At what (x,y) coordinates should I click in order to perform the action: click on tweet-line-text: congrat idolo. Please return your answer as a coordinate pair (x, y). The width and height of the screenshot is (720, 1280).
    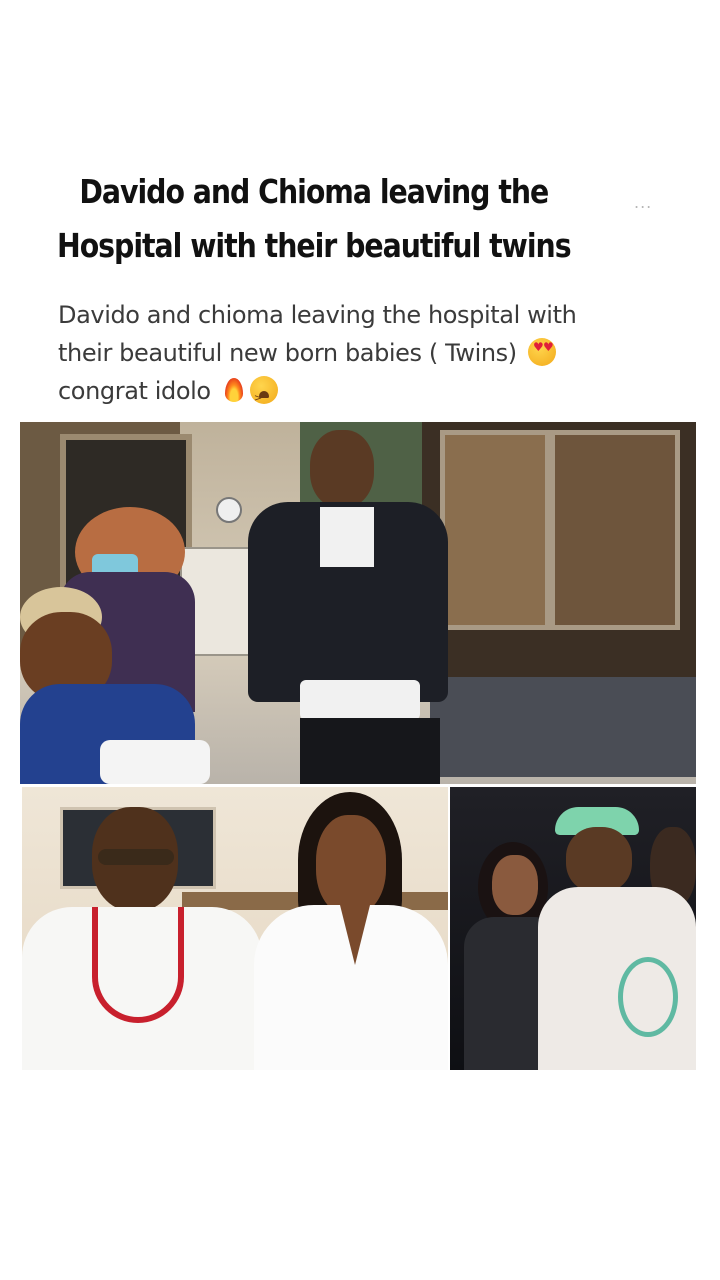
    Looking at the image, I should click on (134, 391).